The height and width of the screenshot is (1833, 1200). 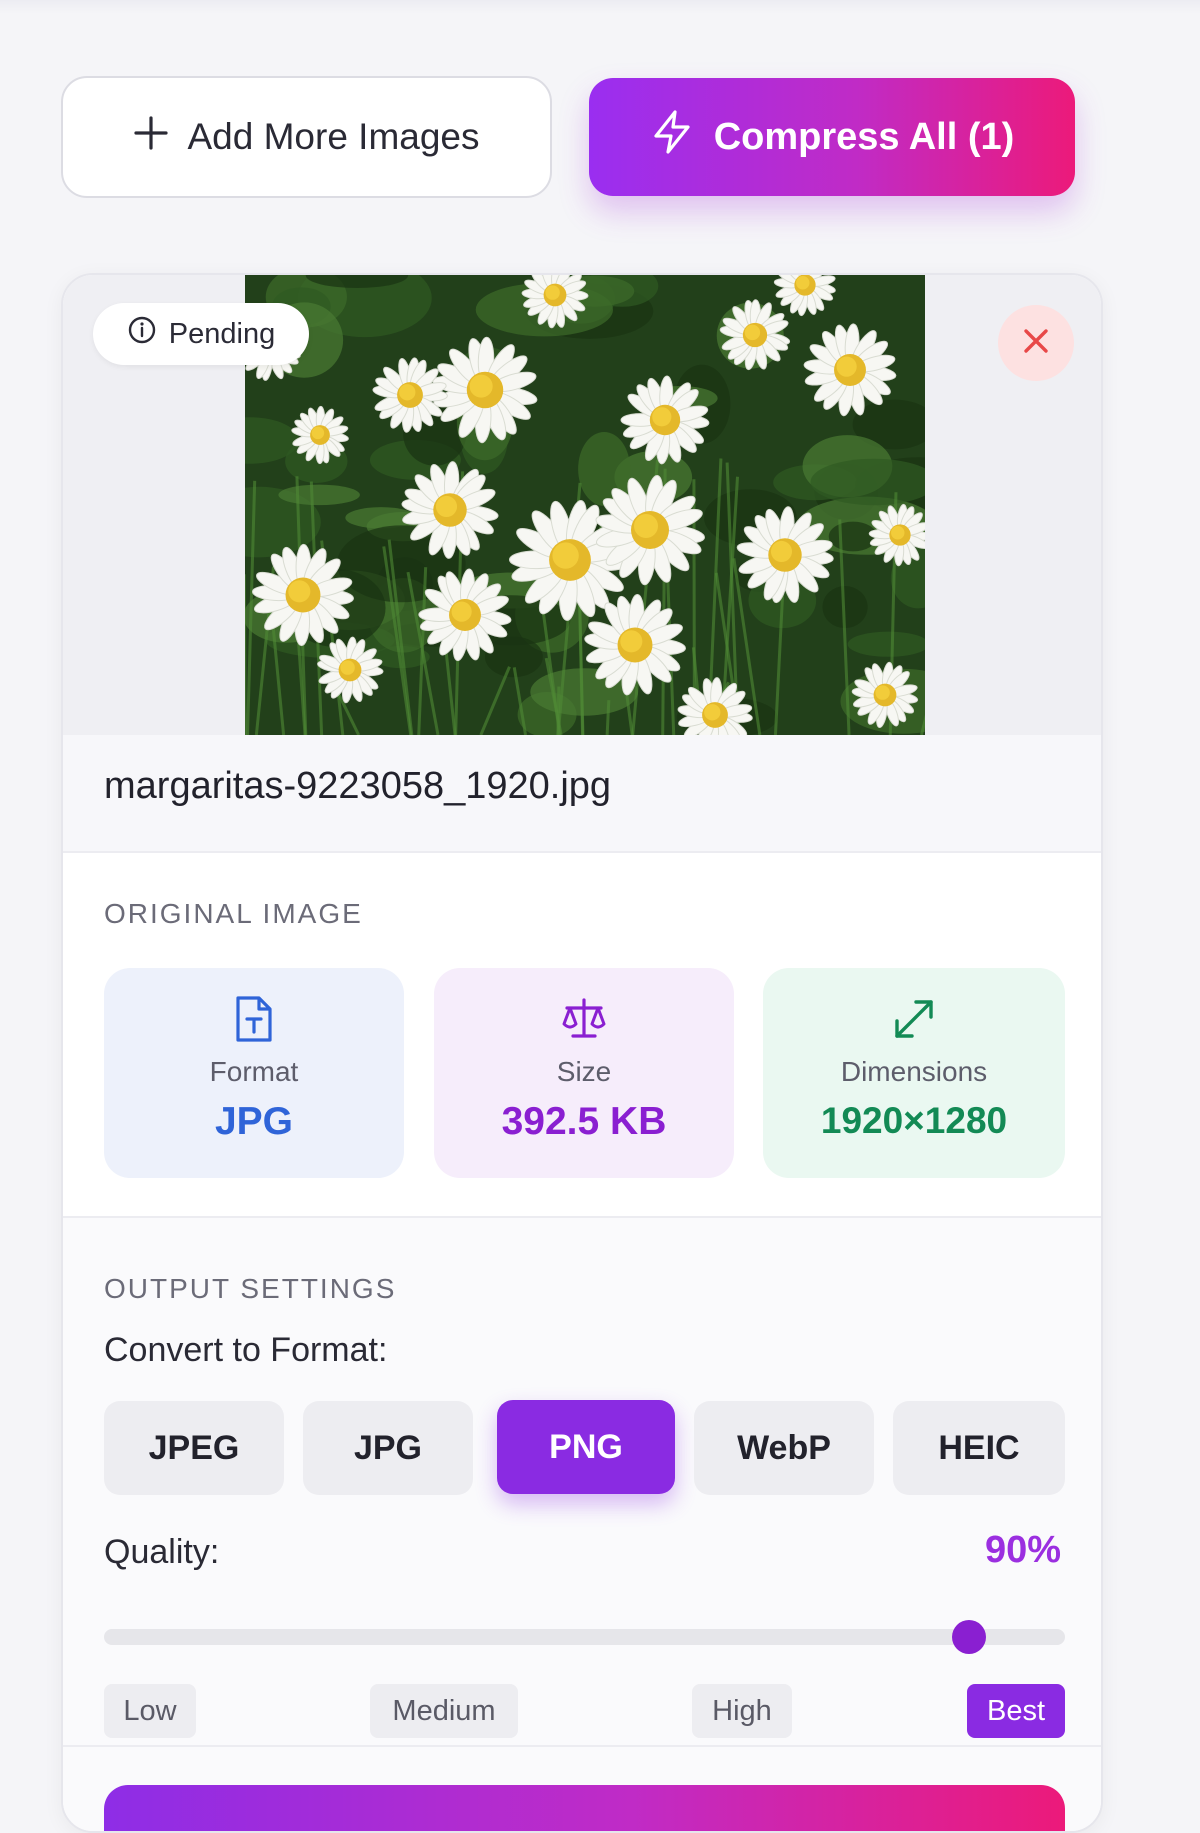 I want to click on format-option-png: PNG, so click(x=586, y=1447).